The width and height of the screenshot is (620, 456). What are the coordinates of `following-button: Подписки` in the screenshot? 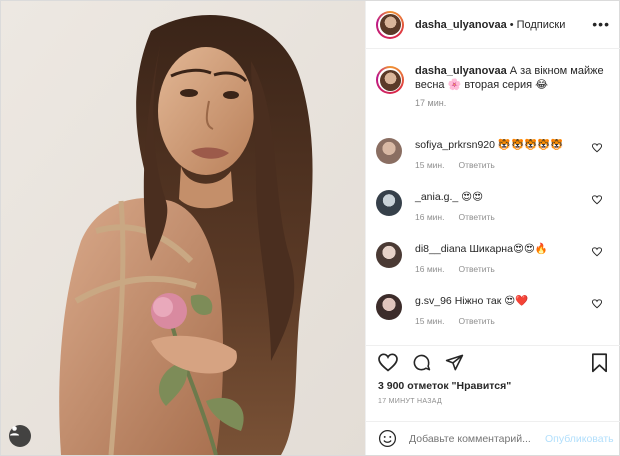 It's located at (541, 25).